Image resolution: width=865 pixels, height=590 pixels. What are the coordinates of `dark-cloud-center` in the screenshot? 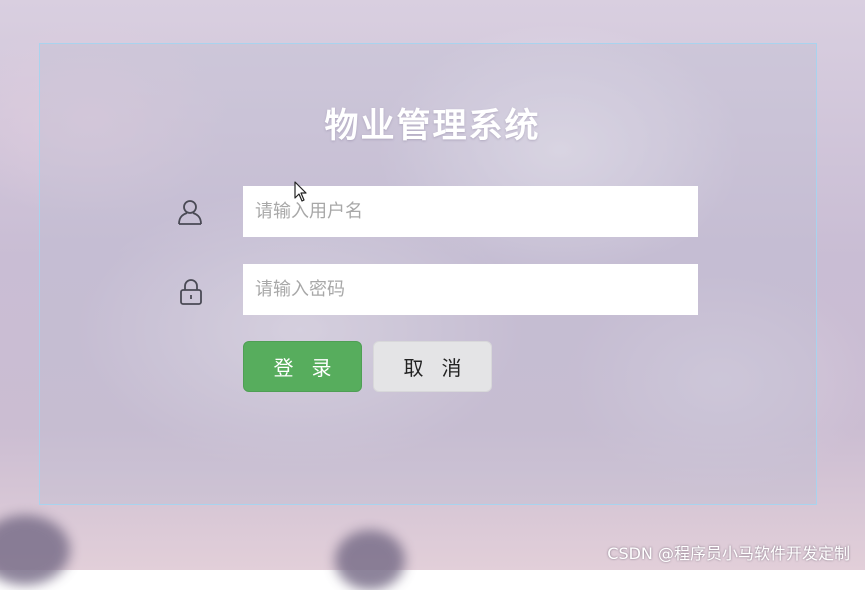 It's located at (370, 560).